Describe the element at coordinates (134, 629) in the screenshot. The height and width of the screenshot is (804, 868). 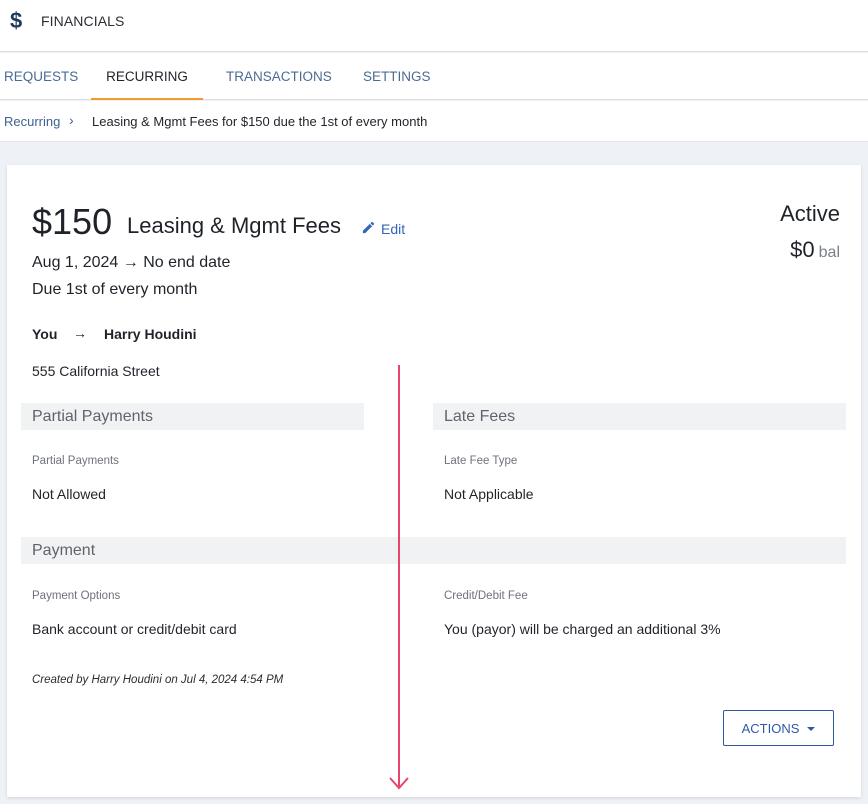
I see `payment-options-value: Bank account or credit/debit card` at that location.